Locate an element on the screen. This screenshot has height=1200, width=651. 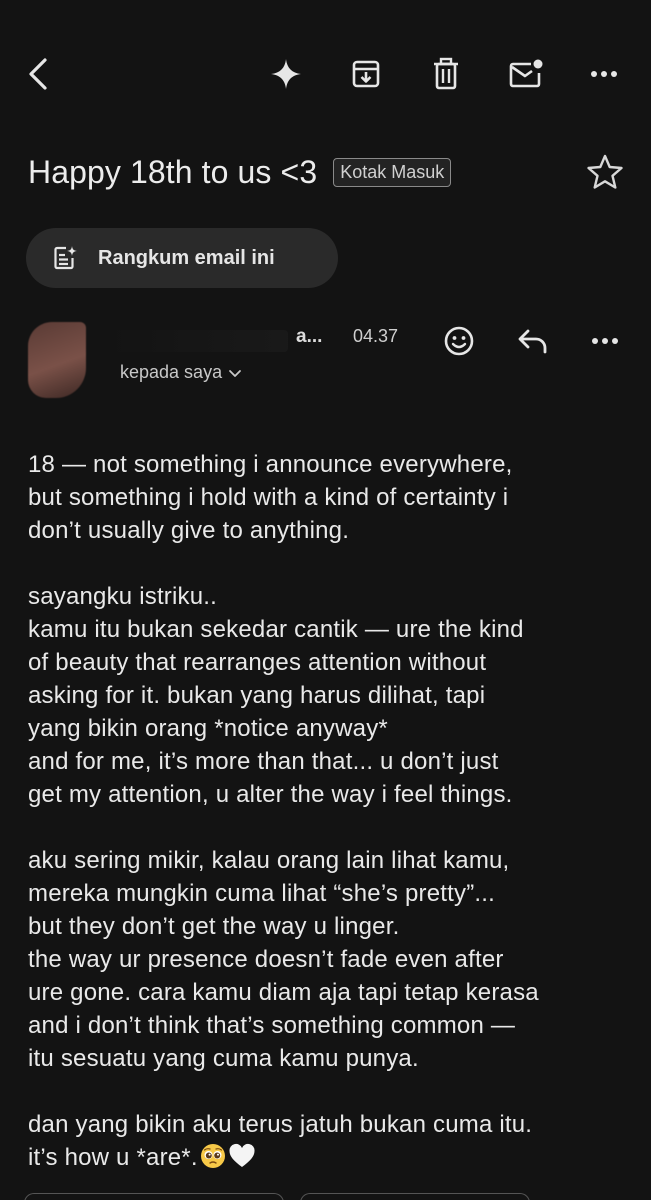
pleading-face-emoji is located at coordinates (212, 1156).